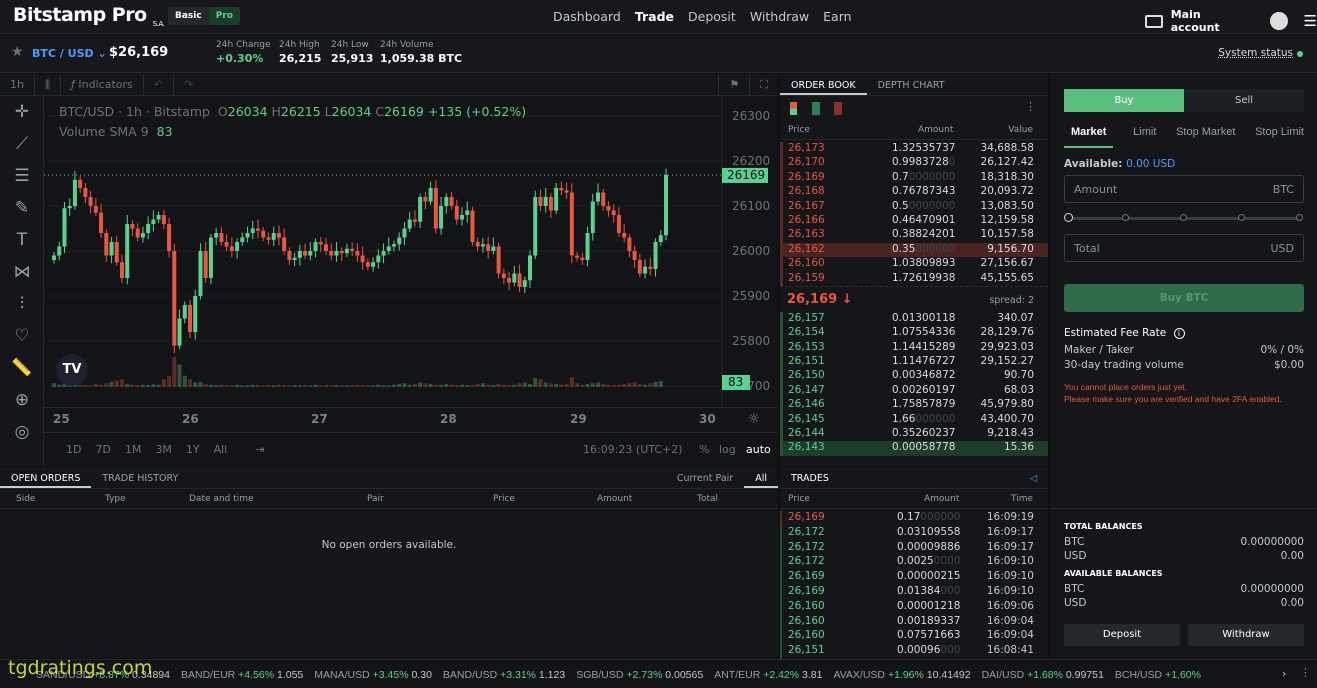 The image size is (1317, 688). Describe the element at coordinates (914, 235) in the screenshot. I see `order-book-row: 26,163 0.38824201 10,157.58` at that location.